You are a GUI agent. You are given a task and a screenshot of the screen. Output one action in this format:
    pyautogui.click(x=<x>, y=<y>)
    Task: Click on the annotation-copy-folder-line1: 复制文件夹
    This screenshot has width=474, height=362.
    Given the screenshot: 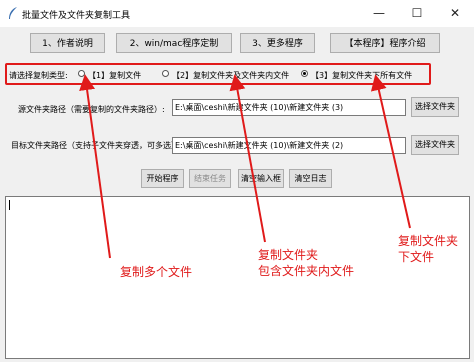 What is the action you would take?
    pyautogui.click(x=288, y=255)
    